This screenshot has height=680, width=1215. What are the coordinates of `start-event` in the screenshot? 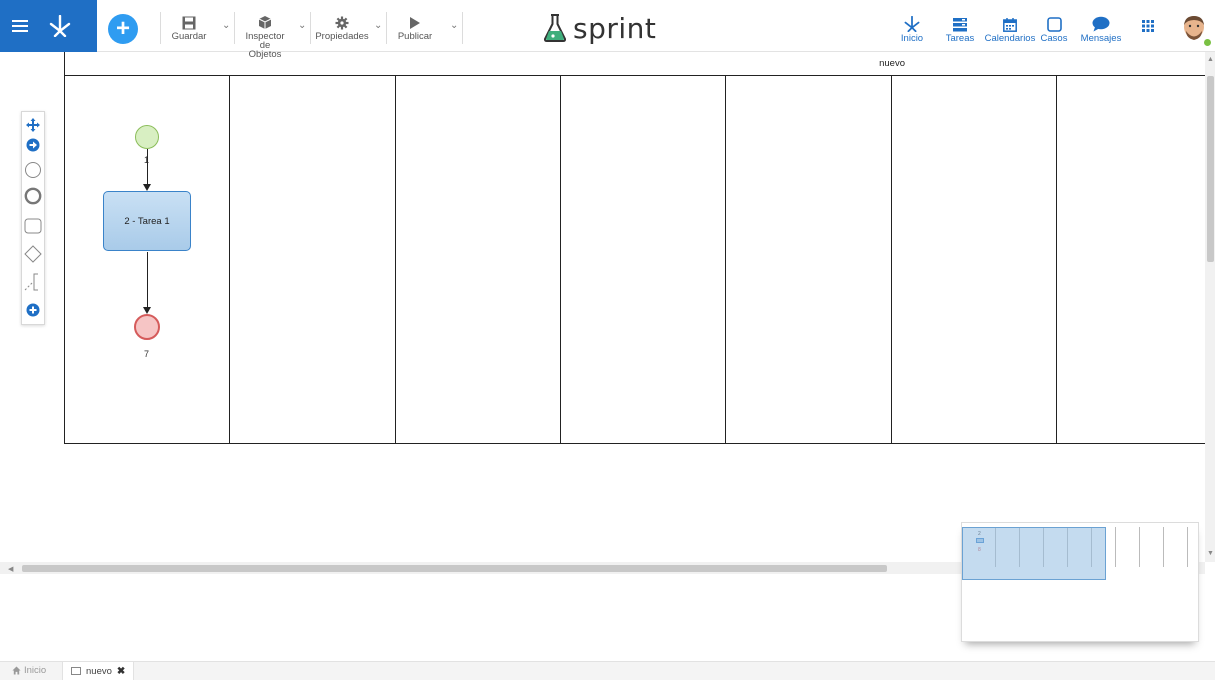 It's located at (147, 137).